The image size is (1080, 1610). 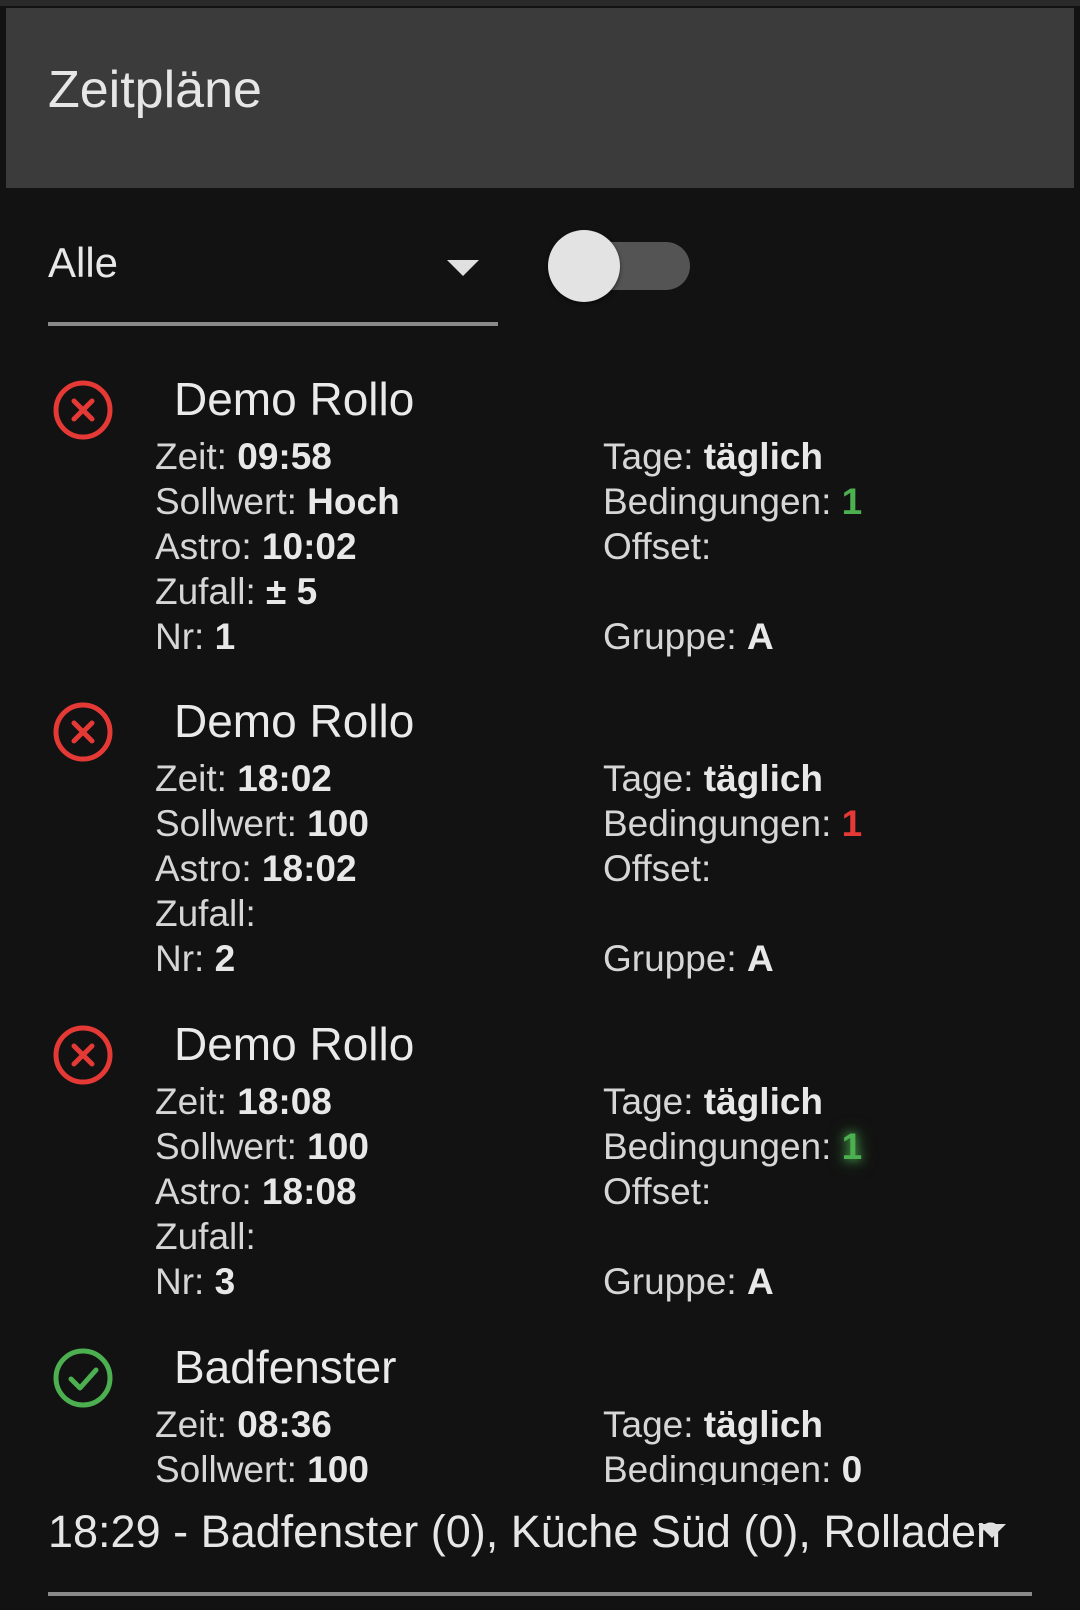 I want to click on bedingungen-count: 0, so click(x=852, y=1467).